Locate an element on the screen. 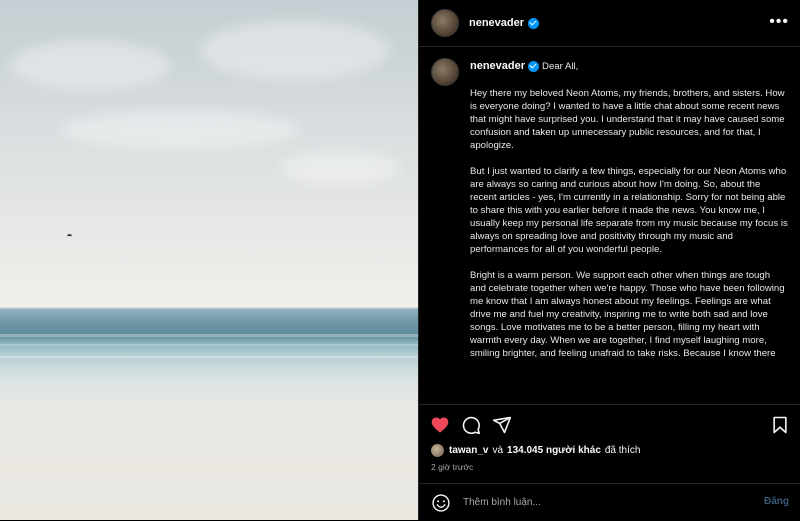 The width and height of the screenshot is (800, 521). share-icon is located at coordinates (502, 425).